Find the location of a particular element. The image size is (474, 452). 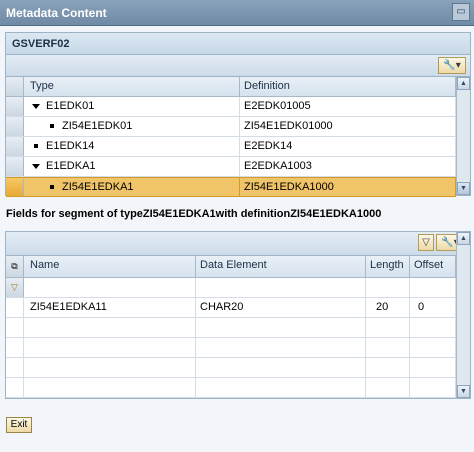

row-type: E1EDKA1 is located at coordinates (71, 166).